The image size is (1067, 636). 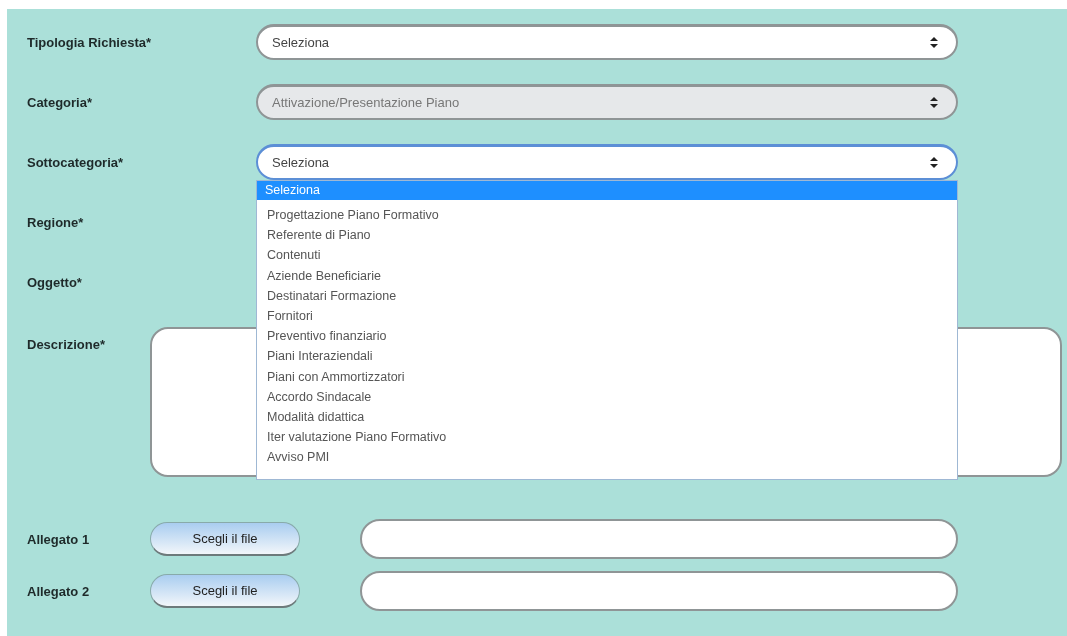 What do you see at coordinates (89, 42) in the screenshot?
I see `field-label: Tipologia Richiesta*` at bounding box center [89, 42].